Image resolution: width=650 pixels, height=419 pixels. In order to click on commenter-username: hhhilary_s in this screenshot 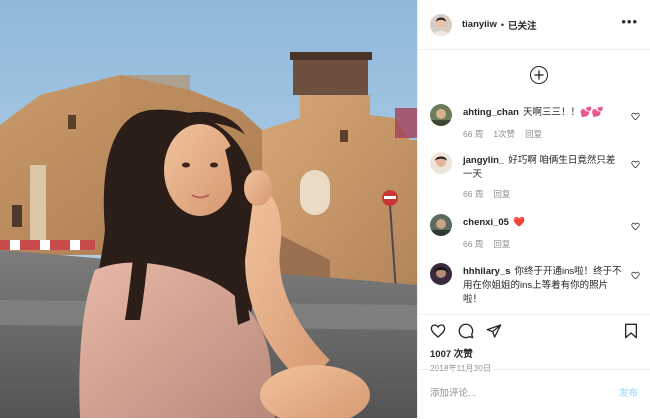, I will do `click(487, 271)`.